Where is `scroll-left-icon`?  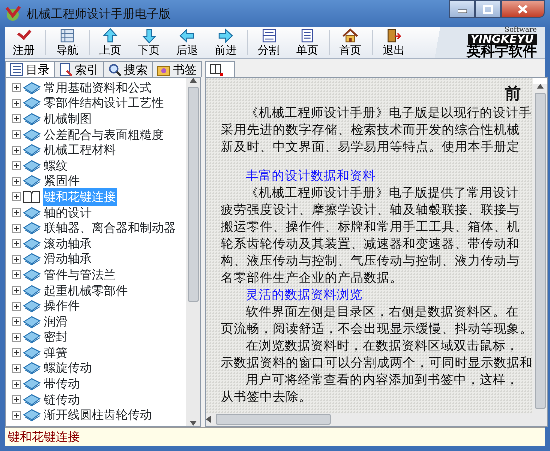
scroll-left-icon is located at coordinates (208, 419).